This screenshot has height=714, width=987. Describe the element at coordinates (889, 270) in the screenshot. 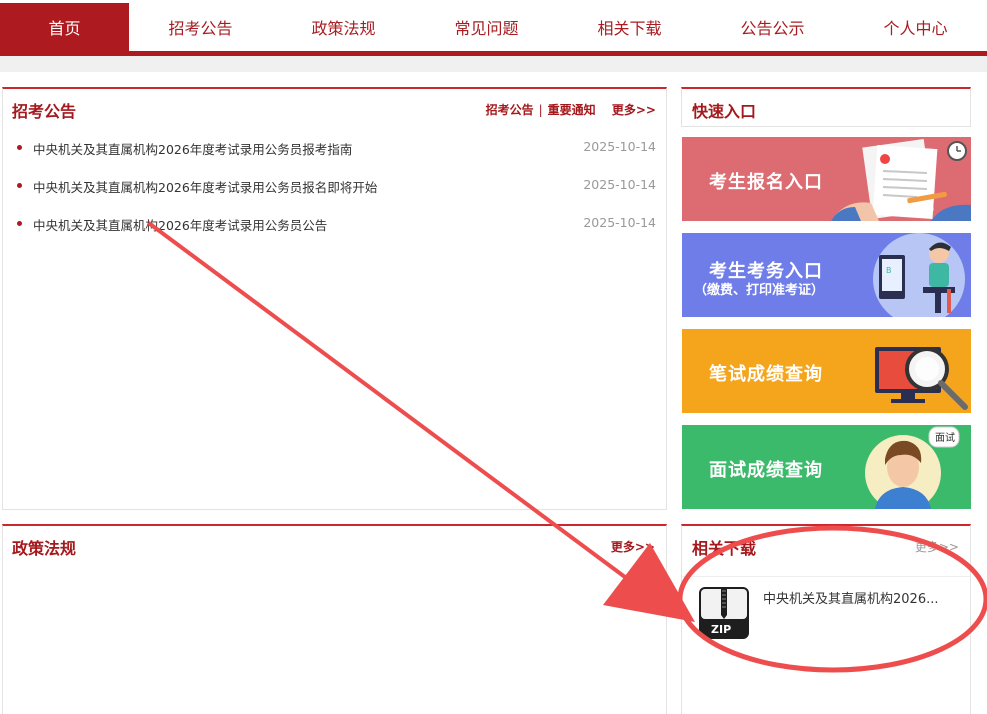

I see `svg-text: B` at that location.